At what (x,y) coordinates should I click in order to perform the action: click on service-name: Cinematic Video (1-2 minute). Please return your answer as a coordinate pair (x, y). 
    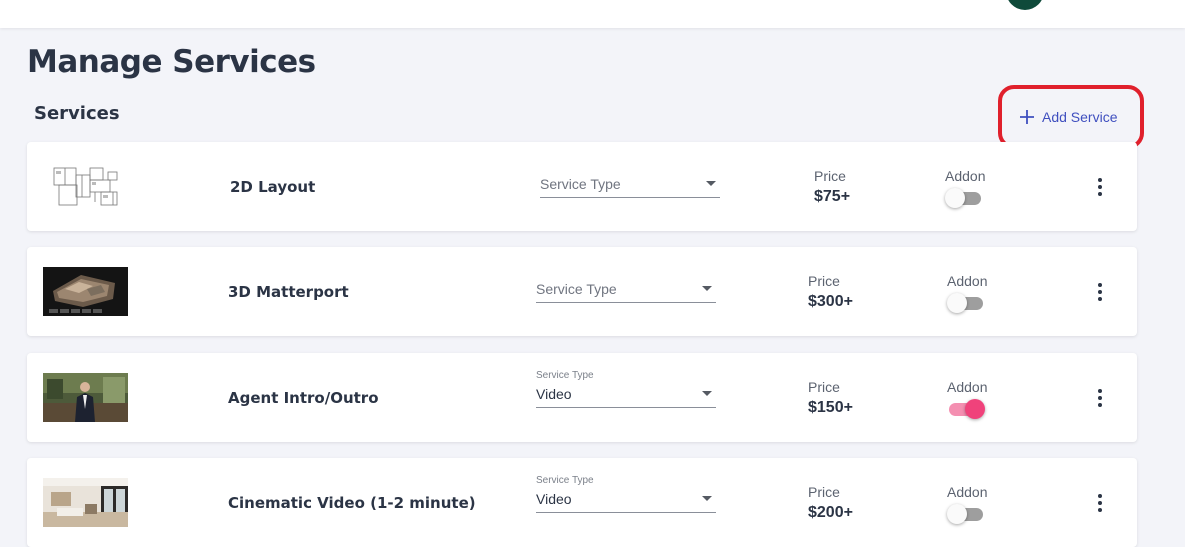
    Looking at the image, I should click on (352, 503).